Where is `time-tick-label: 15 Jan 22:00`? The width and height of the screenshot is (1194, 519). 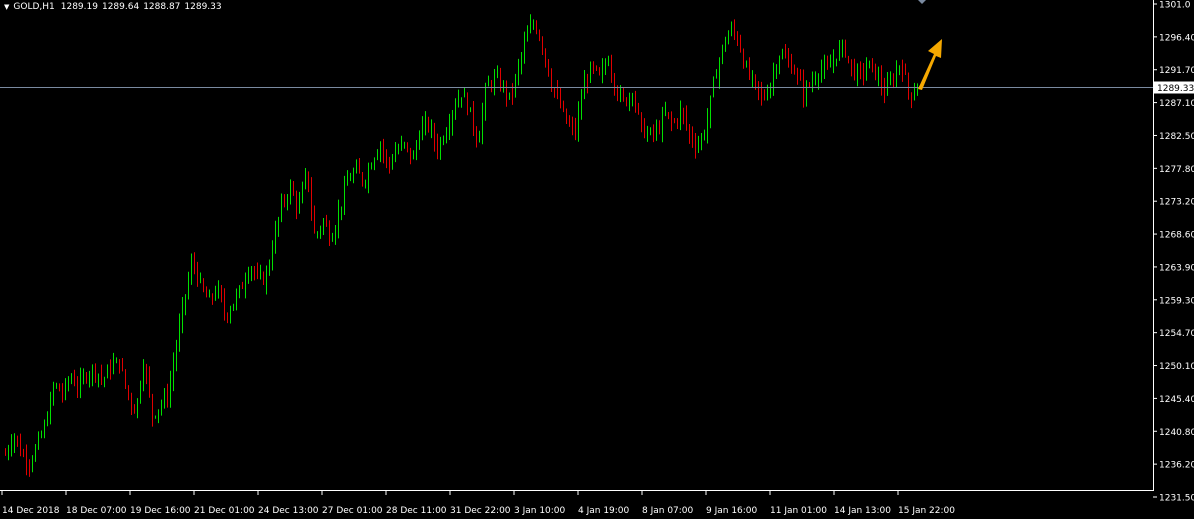
time-tick-label: 15 Jan 22:00 is located at coordinates (926, 511).